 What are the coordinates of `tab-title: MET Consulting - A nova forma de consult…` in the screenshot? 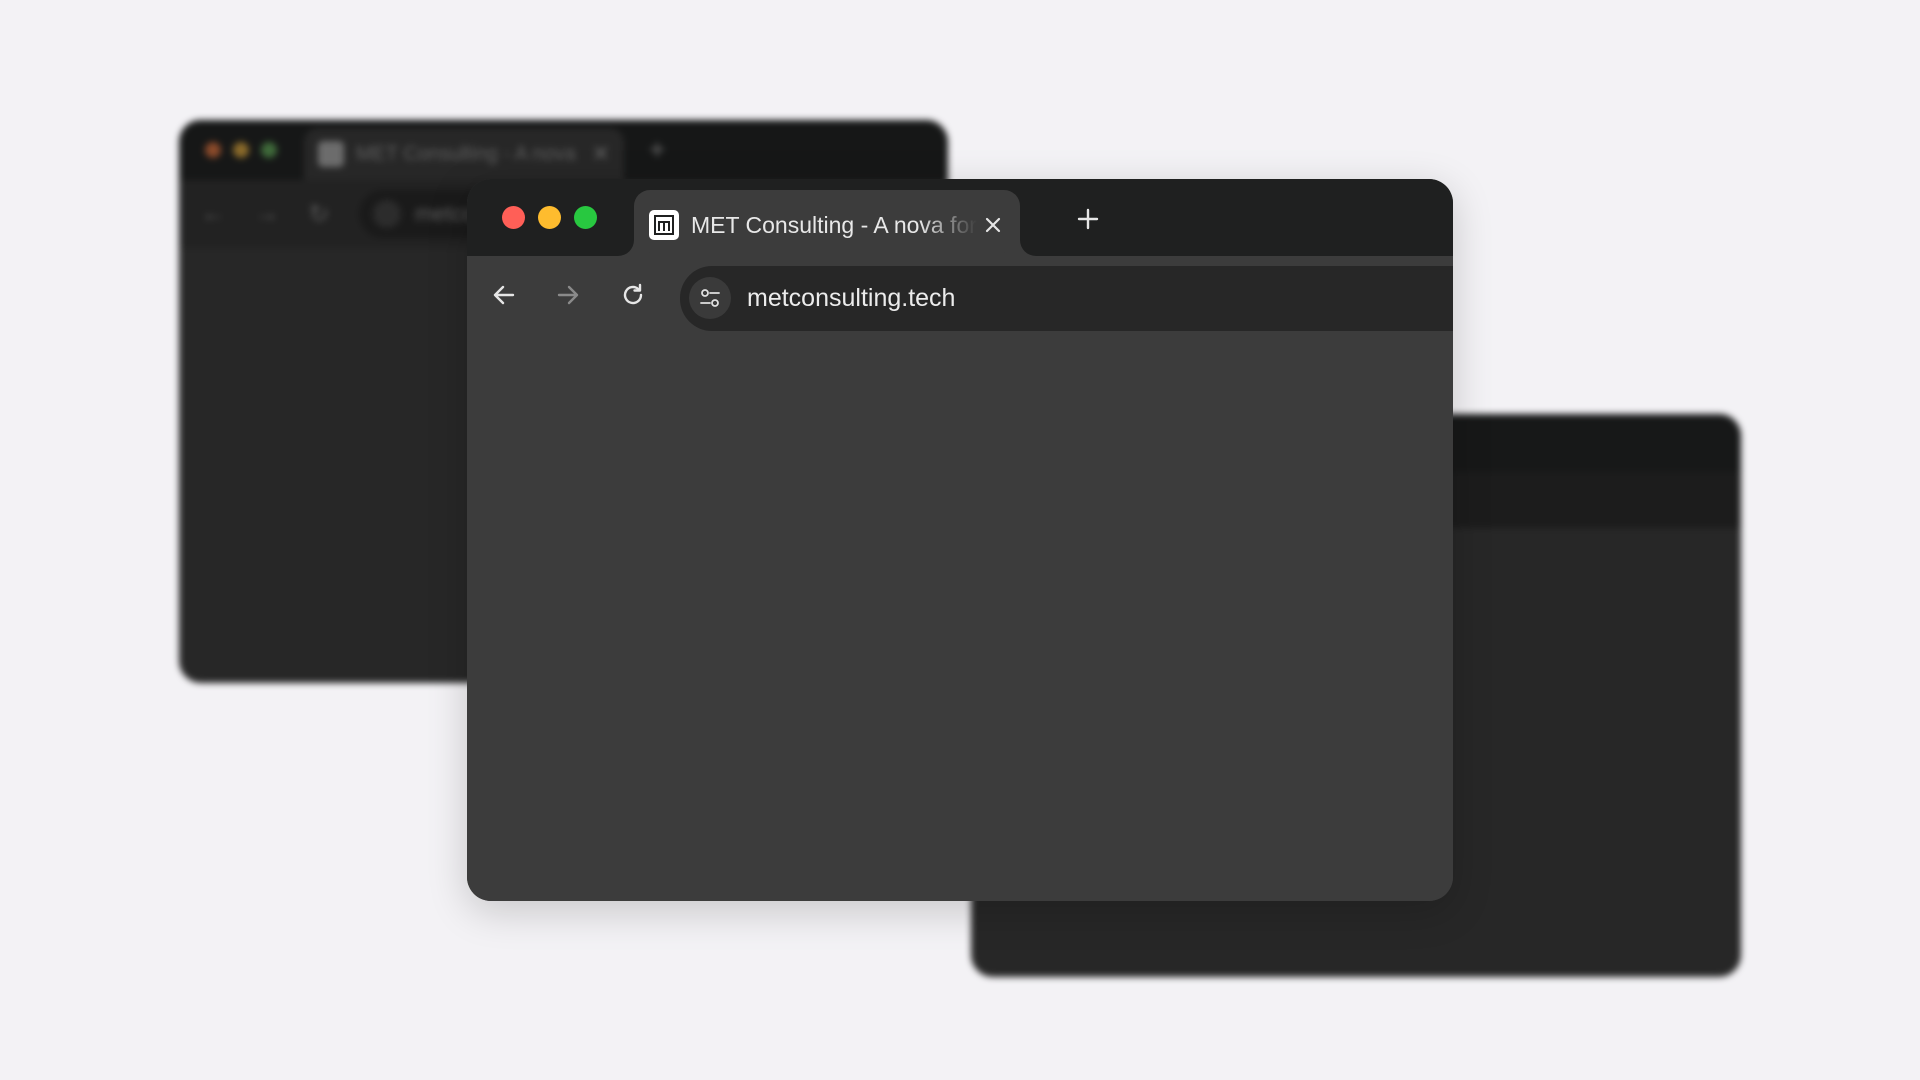 It's located at (834, 225).